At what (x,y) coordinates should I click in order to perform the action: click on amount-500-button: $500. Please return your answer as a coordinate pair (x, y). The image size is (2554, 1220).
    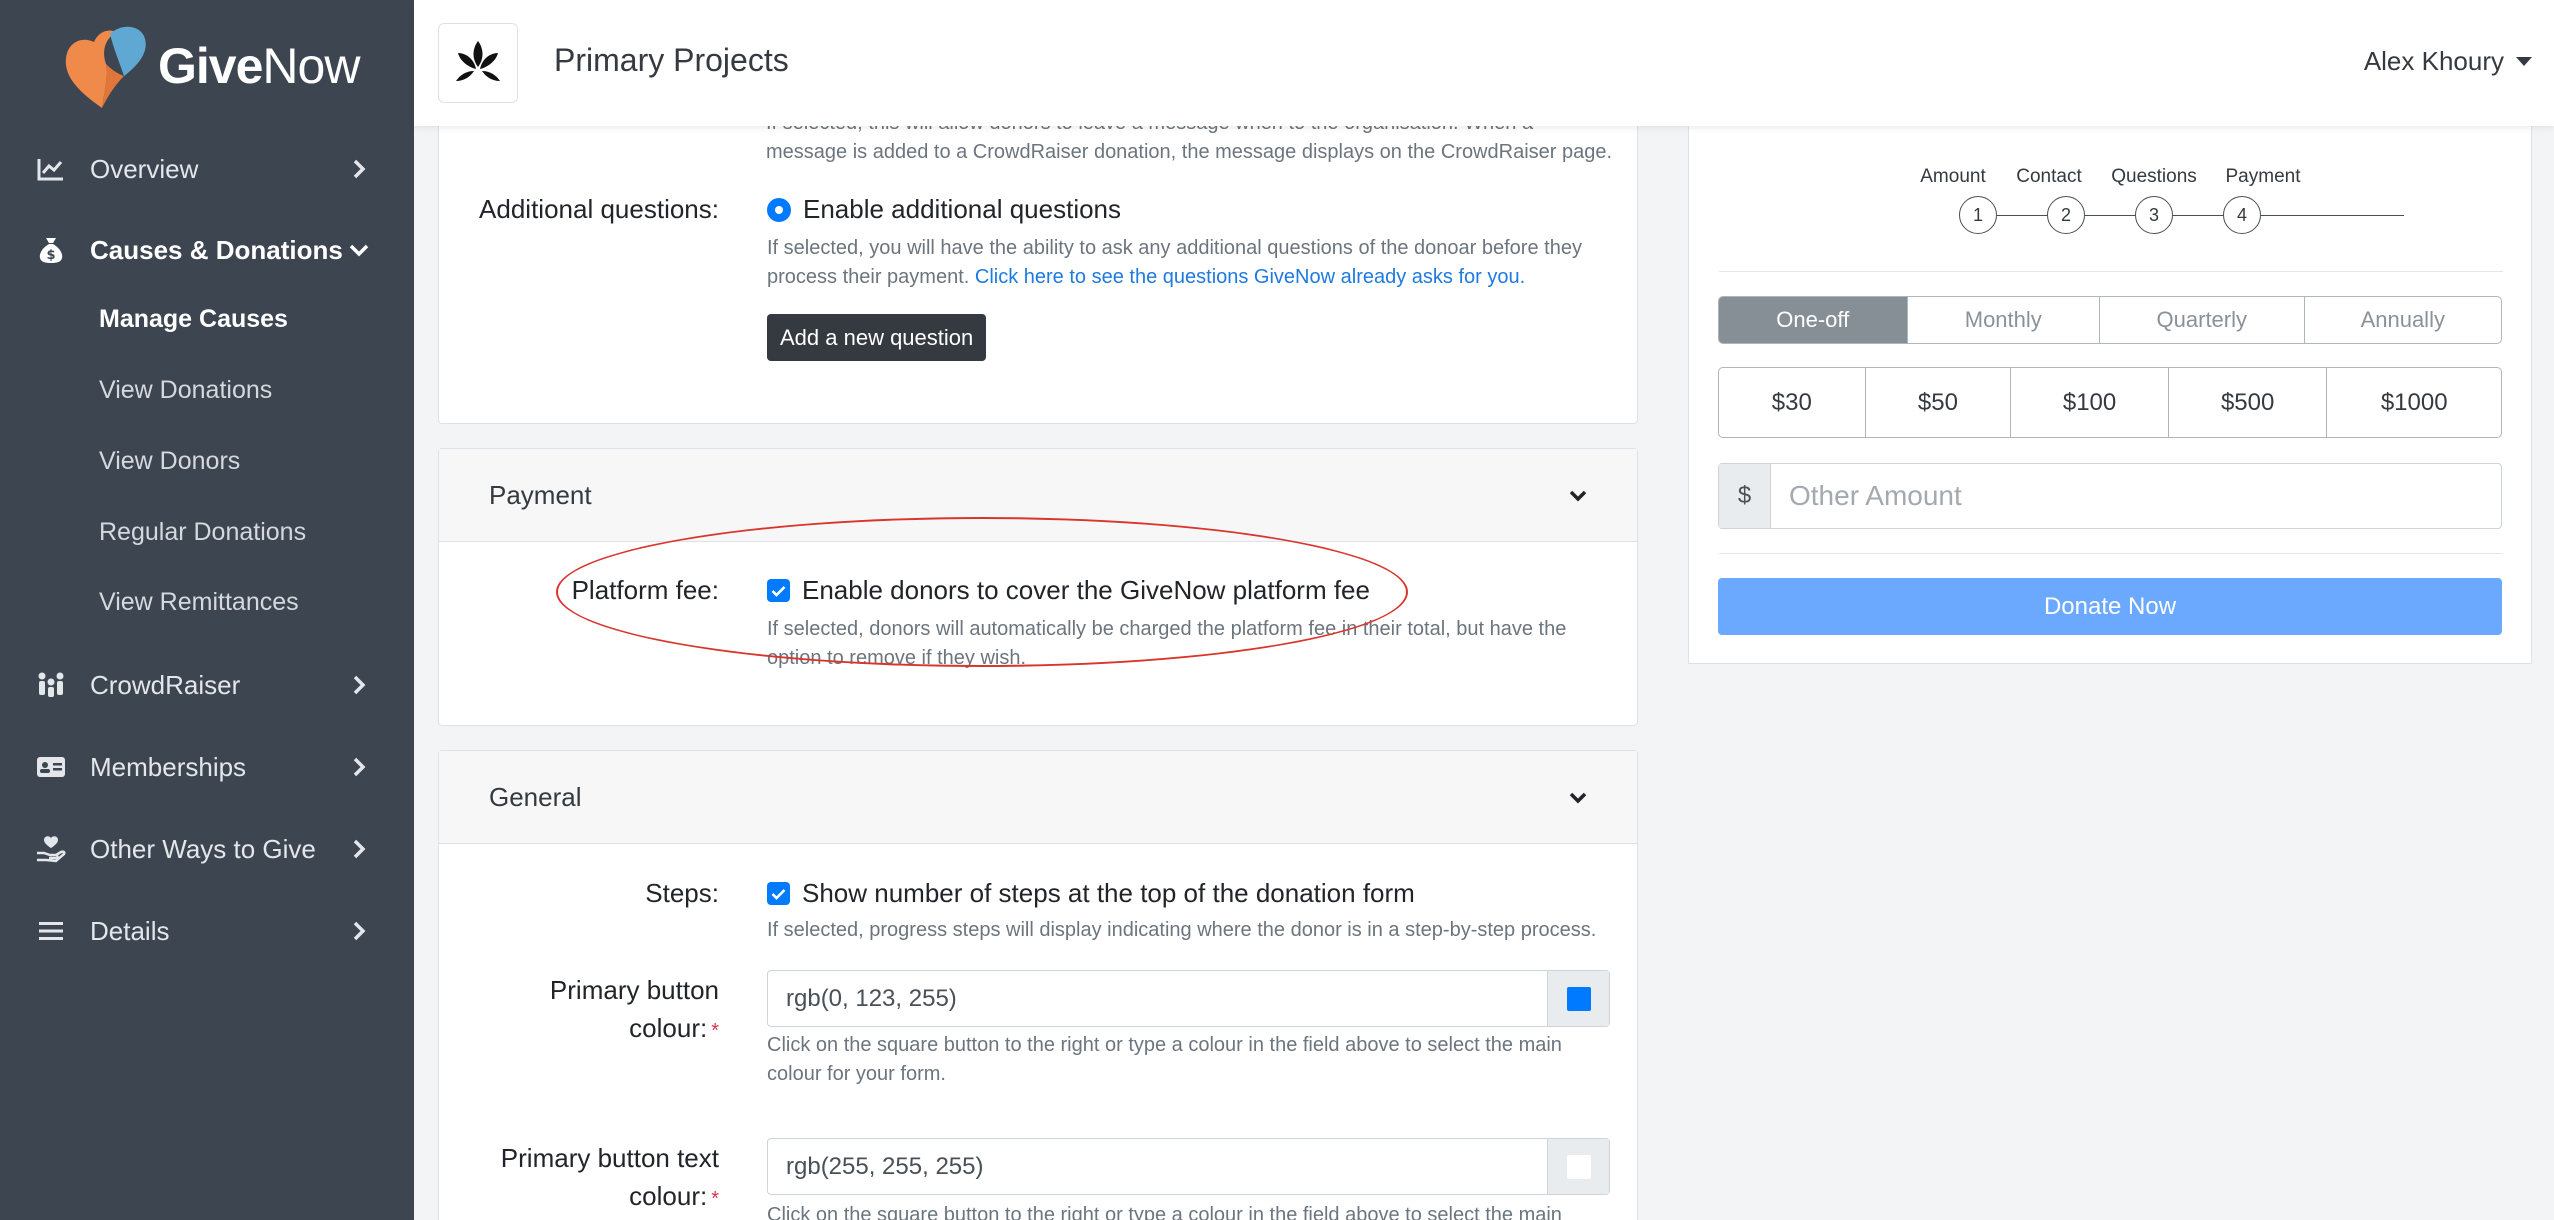
    Looking at the image, I should click on (2247, 402).